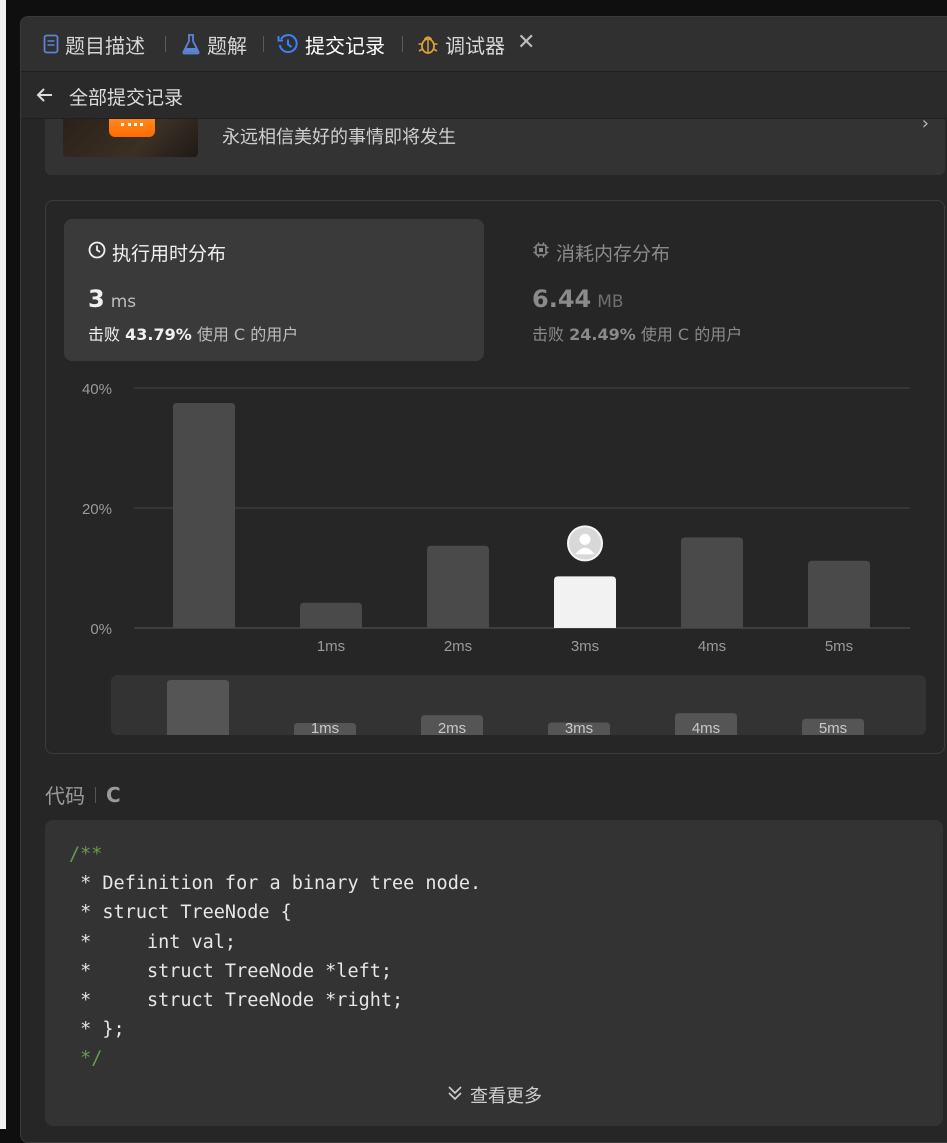 This screenshot has height=1143, width=947. I want to click on double-chevron-down-icon, so click(455, 1095).